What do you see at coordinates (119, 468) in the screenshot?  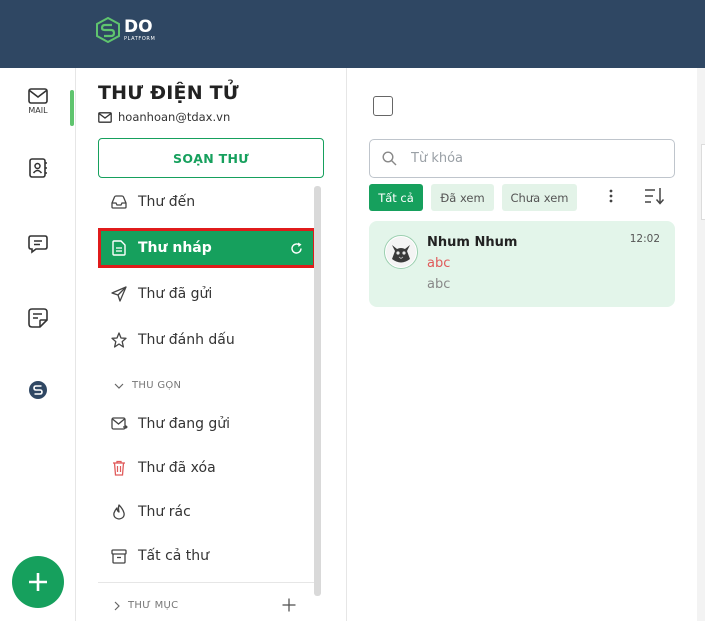 I see `trash-icon` at bounding box center [119, 468].